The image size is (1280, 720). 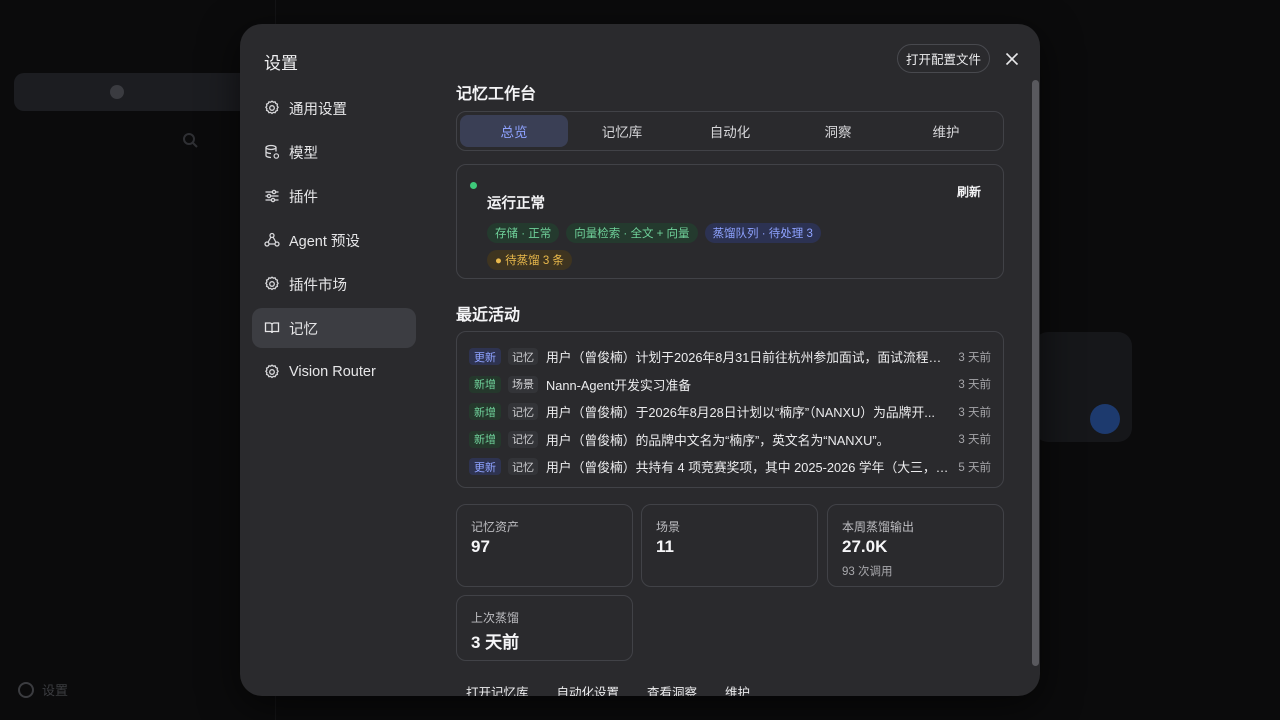 I want to click on nav-item-plugin-market: 插件市场, so click(x=334, y=284).